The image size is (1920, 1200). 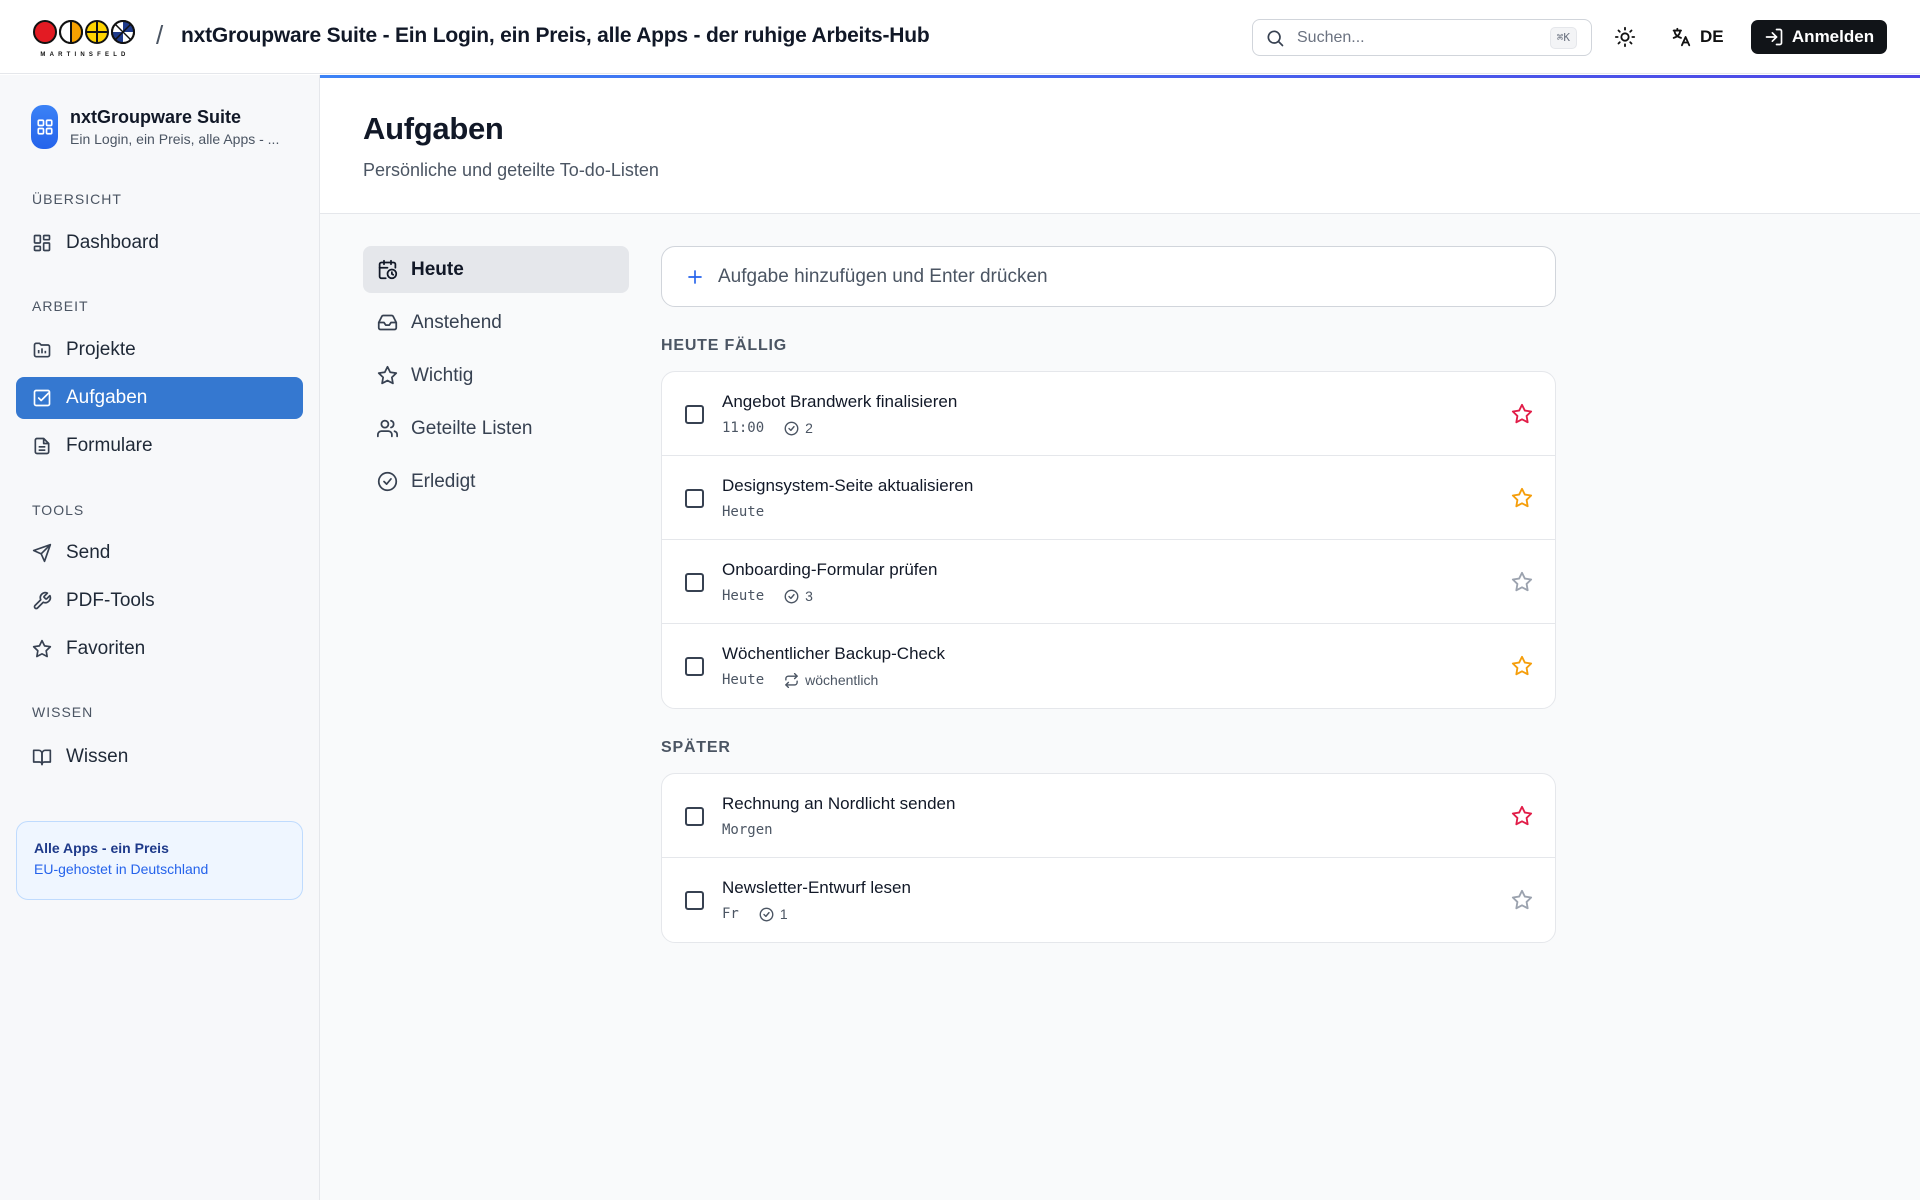 I want to click on task-title: Wöchentlicher Backup-Check, so click(x=833, y=653).